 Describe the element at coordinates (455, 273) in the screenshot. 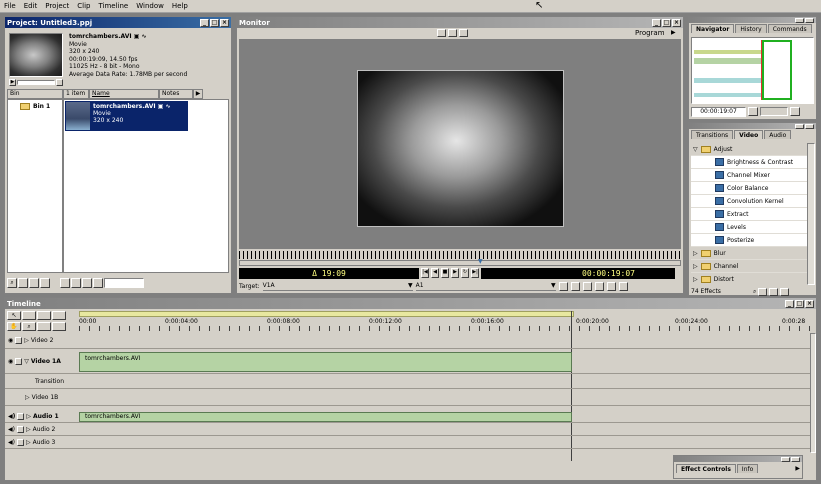

I see `play-icon: ▶` at that location.